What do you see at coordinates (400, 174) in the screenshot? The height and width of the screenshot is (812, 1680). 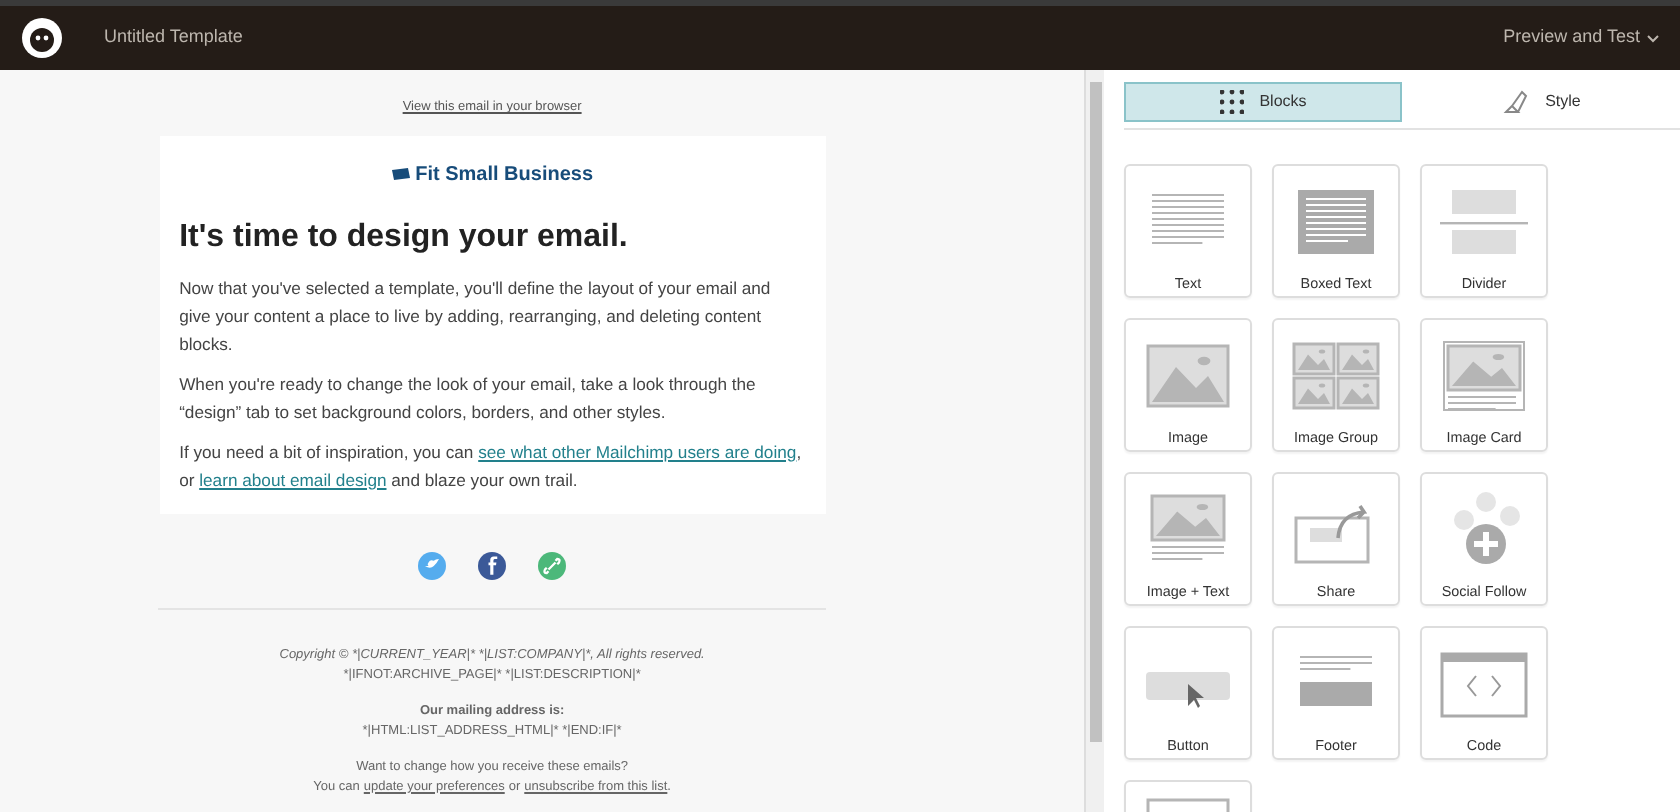 I see `logo-icon` at bounding box center [400, 174].